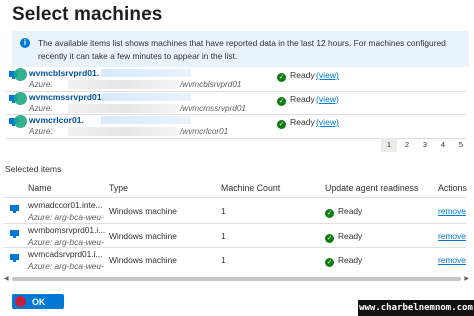 The image size is (474, 316). Describe the element at coordinates (443, 145) in the screenshot. I see `page-button: 4` at that location.